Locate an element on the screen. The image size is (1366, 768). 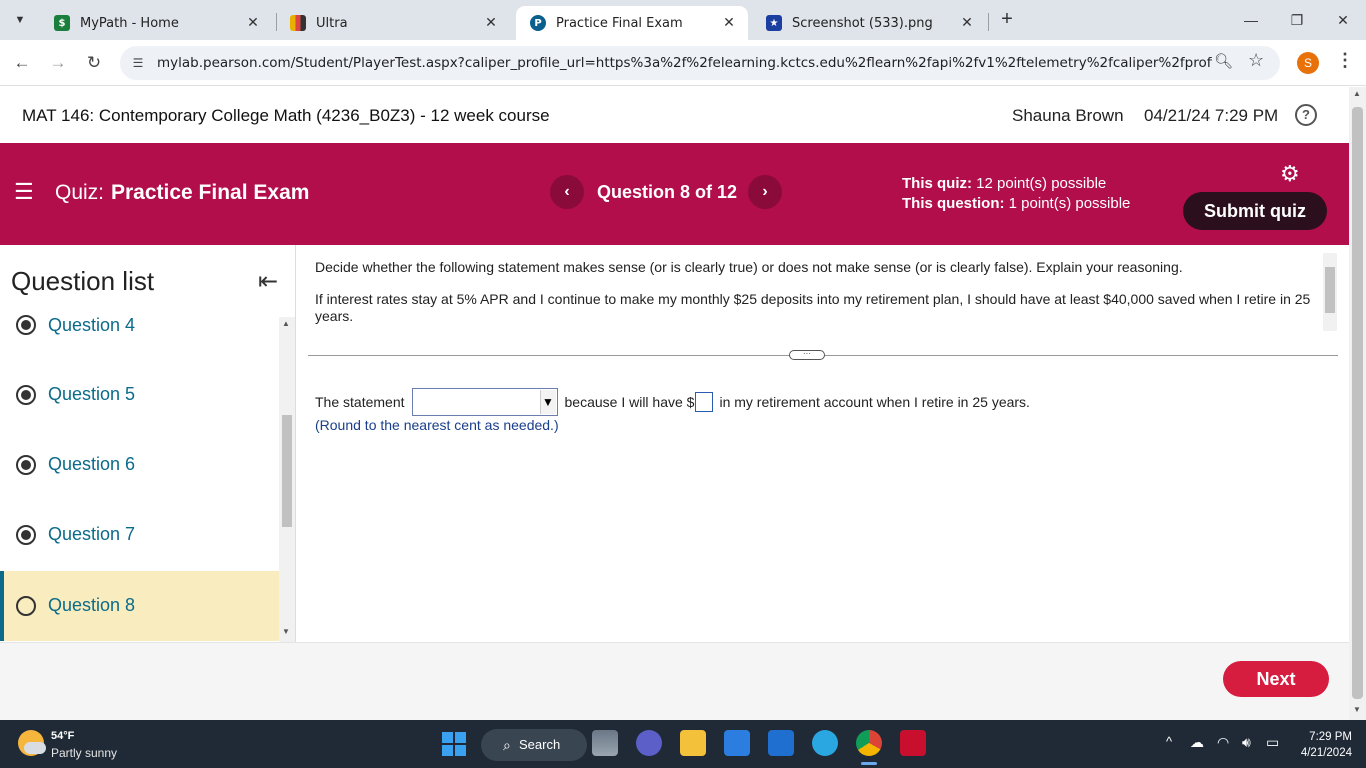
scroll-down-icon: ▼ is located at coordinates (286, 631).